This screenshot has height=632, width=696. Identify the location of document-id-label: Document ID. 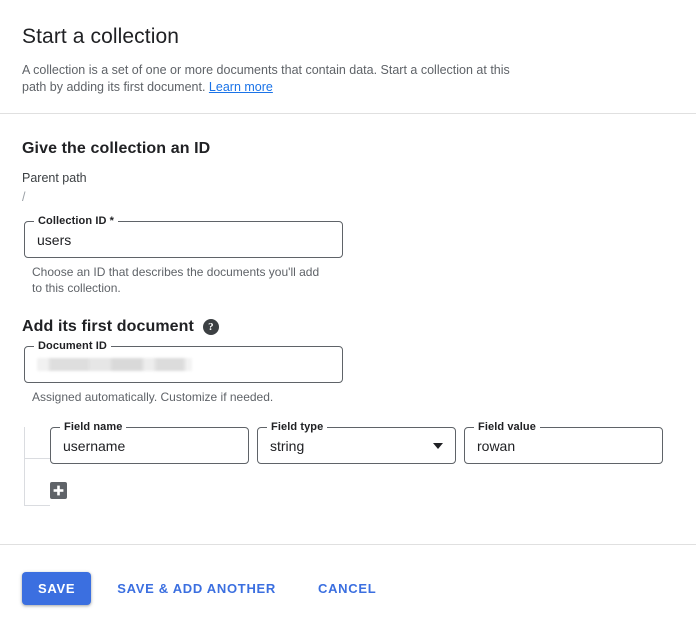
(72, 346).